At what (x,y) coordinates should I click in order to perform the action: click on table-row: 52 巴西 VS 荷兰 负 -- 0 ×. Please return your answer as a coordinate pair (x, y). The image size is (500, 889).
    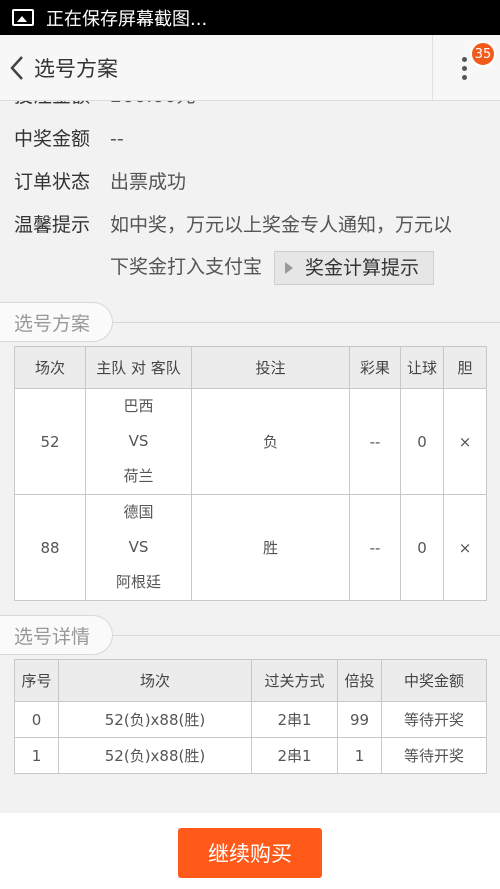
    Looking at the image, I should click on (250, 441).